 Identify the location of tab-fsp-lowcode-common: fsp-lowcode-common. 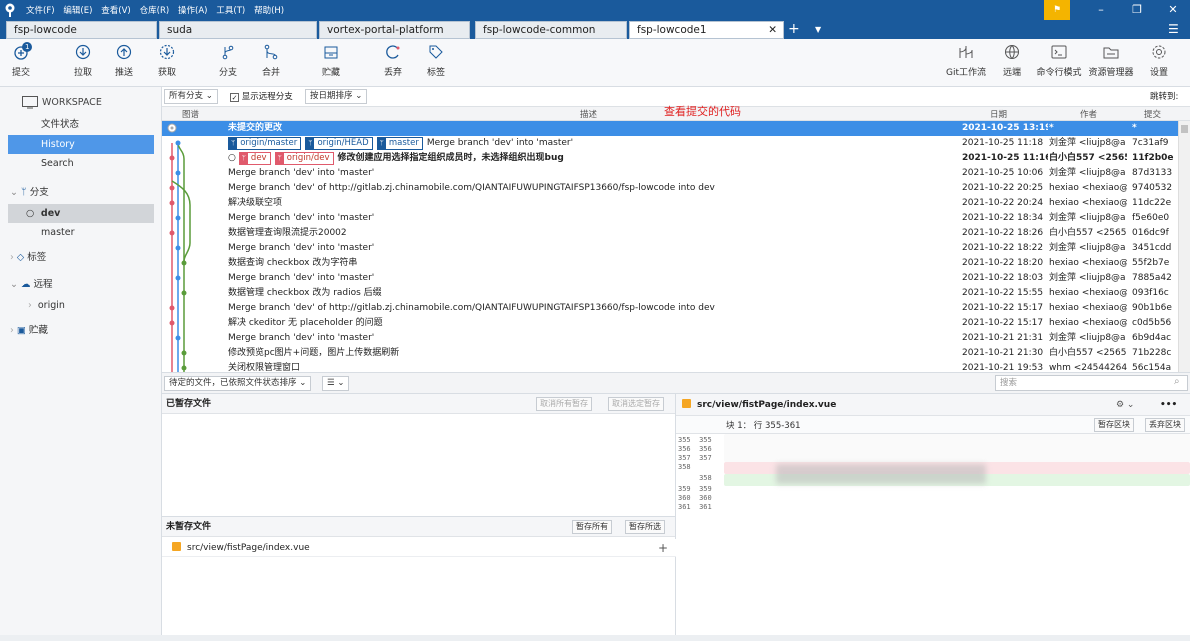
(551, 30).